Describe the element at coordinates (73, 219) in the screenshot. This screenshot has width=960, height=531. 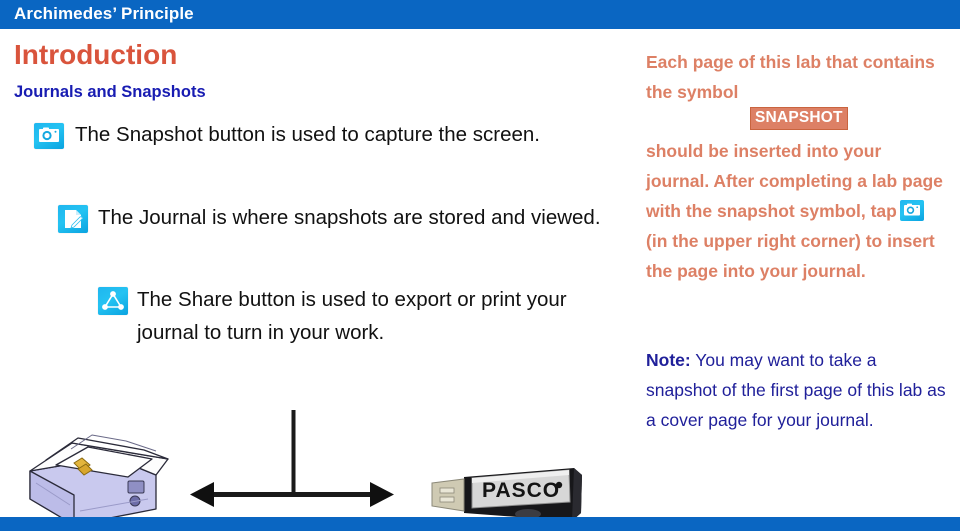
I see `journal-document-icon` at that location.